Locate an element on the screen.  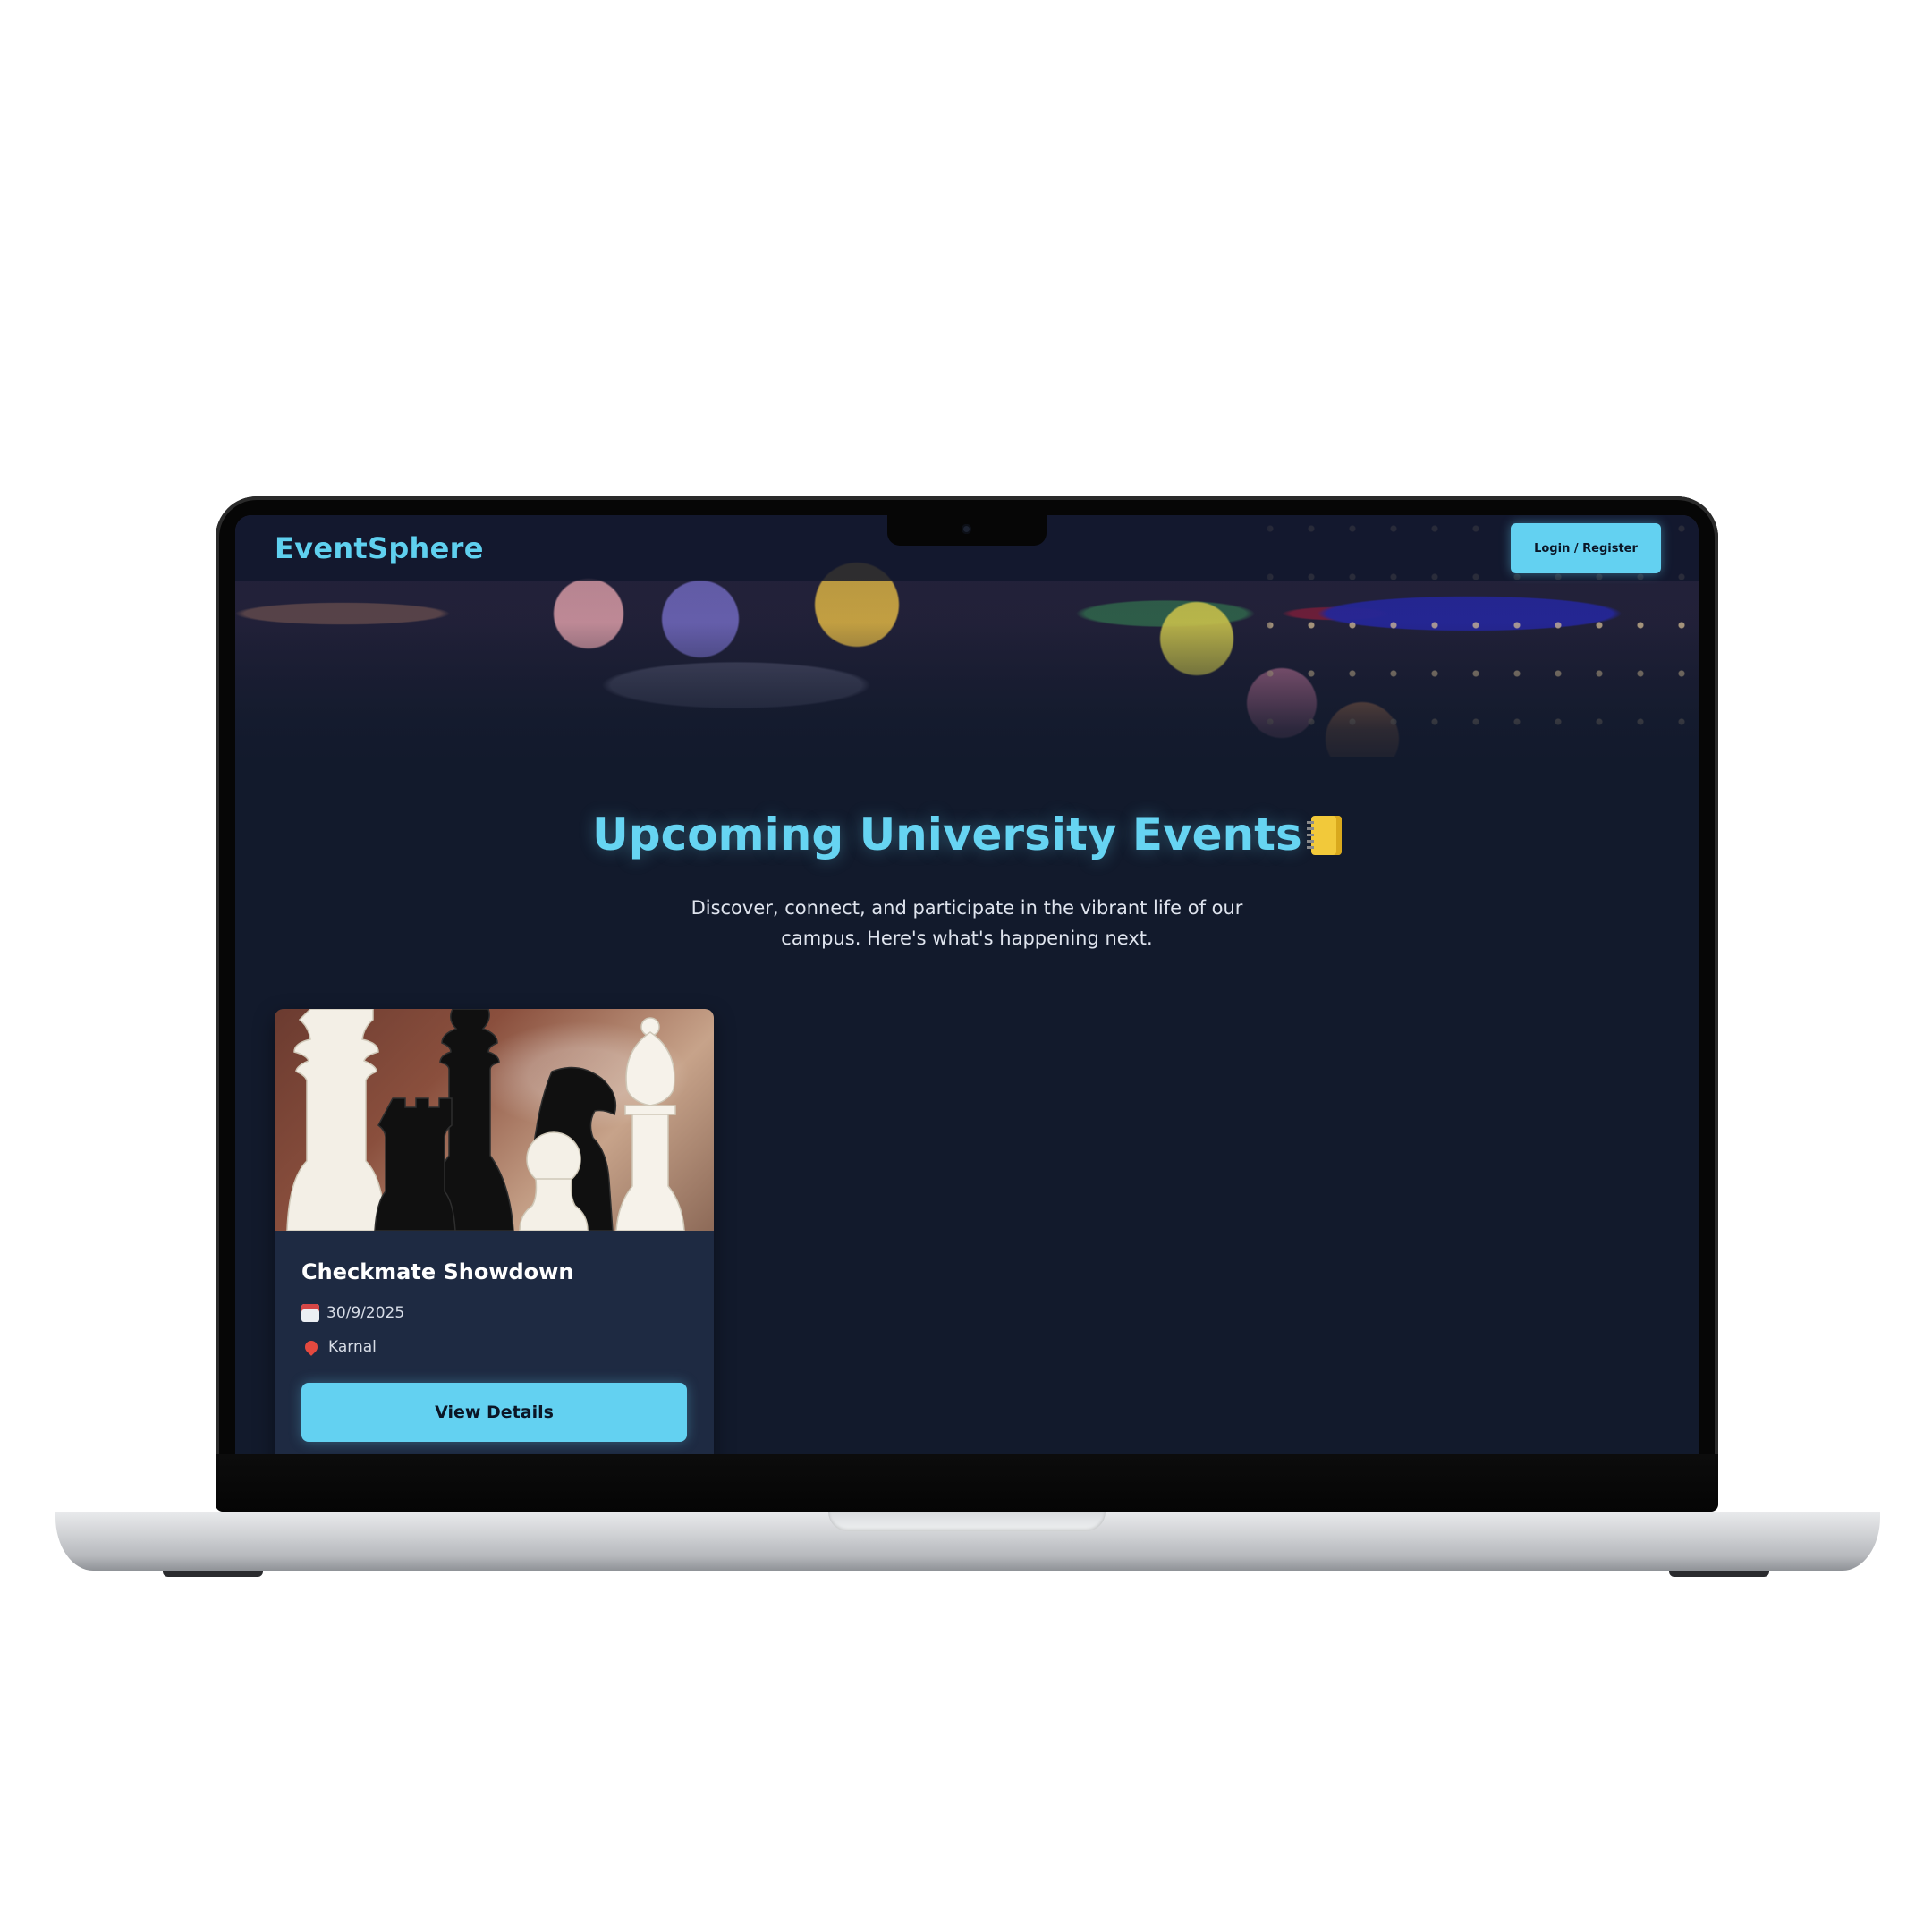
calendar-icon is located at coordinates (310, 1313).